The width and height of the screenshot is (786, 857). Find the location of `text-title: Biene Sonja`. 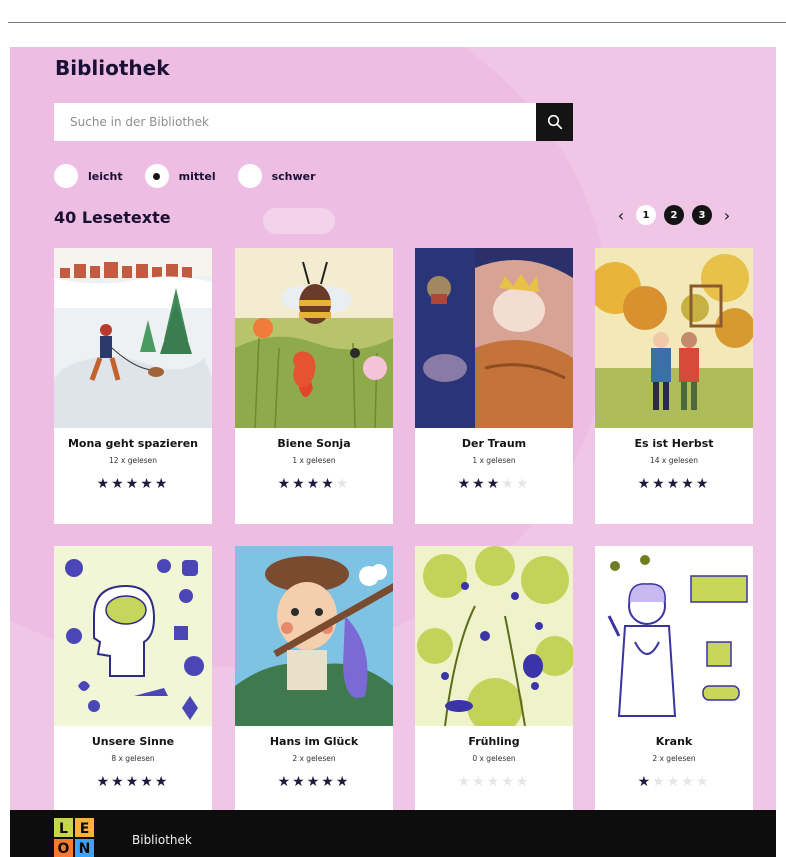

text-title: Biene Sonja is located at coordinates (314, 443).